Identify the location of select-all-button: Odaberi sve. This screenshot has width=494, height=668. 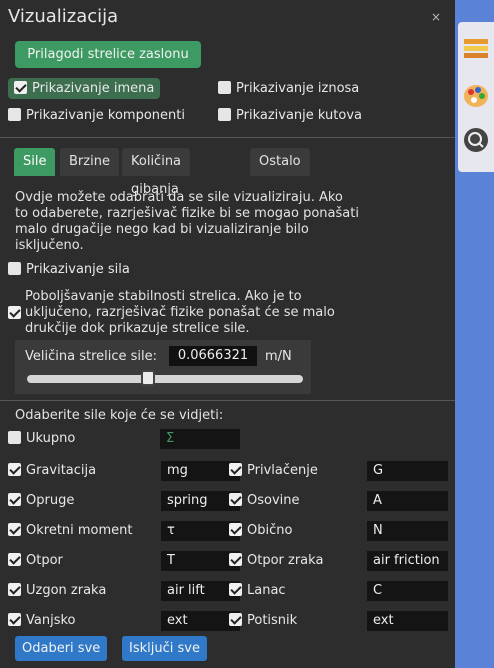
(61, 648).